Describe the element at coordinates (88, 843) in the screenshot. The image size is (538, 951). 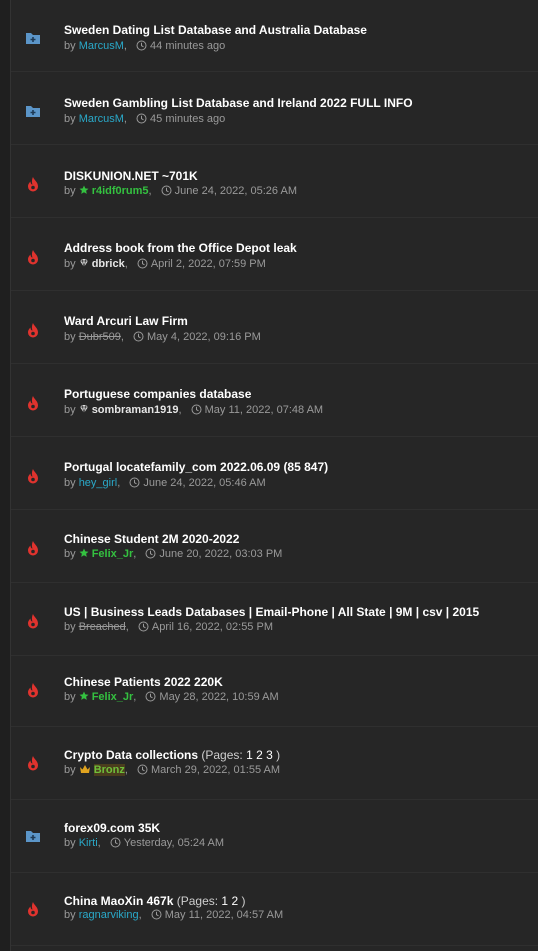
I see `author-link: Kirti` at that location.